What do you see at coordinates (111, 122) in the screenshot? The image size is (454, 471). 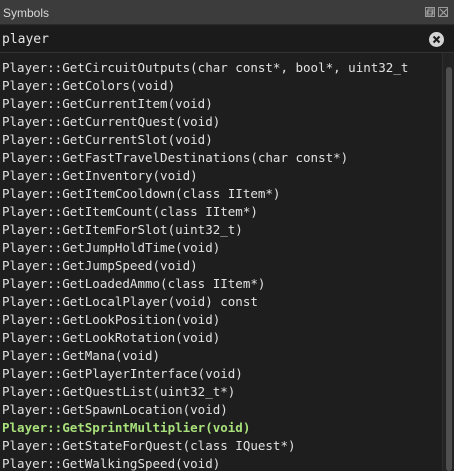 I see `list-item: Player::GetCurrentQuest(void)` at bounding box center [111, 122].